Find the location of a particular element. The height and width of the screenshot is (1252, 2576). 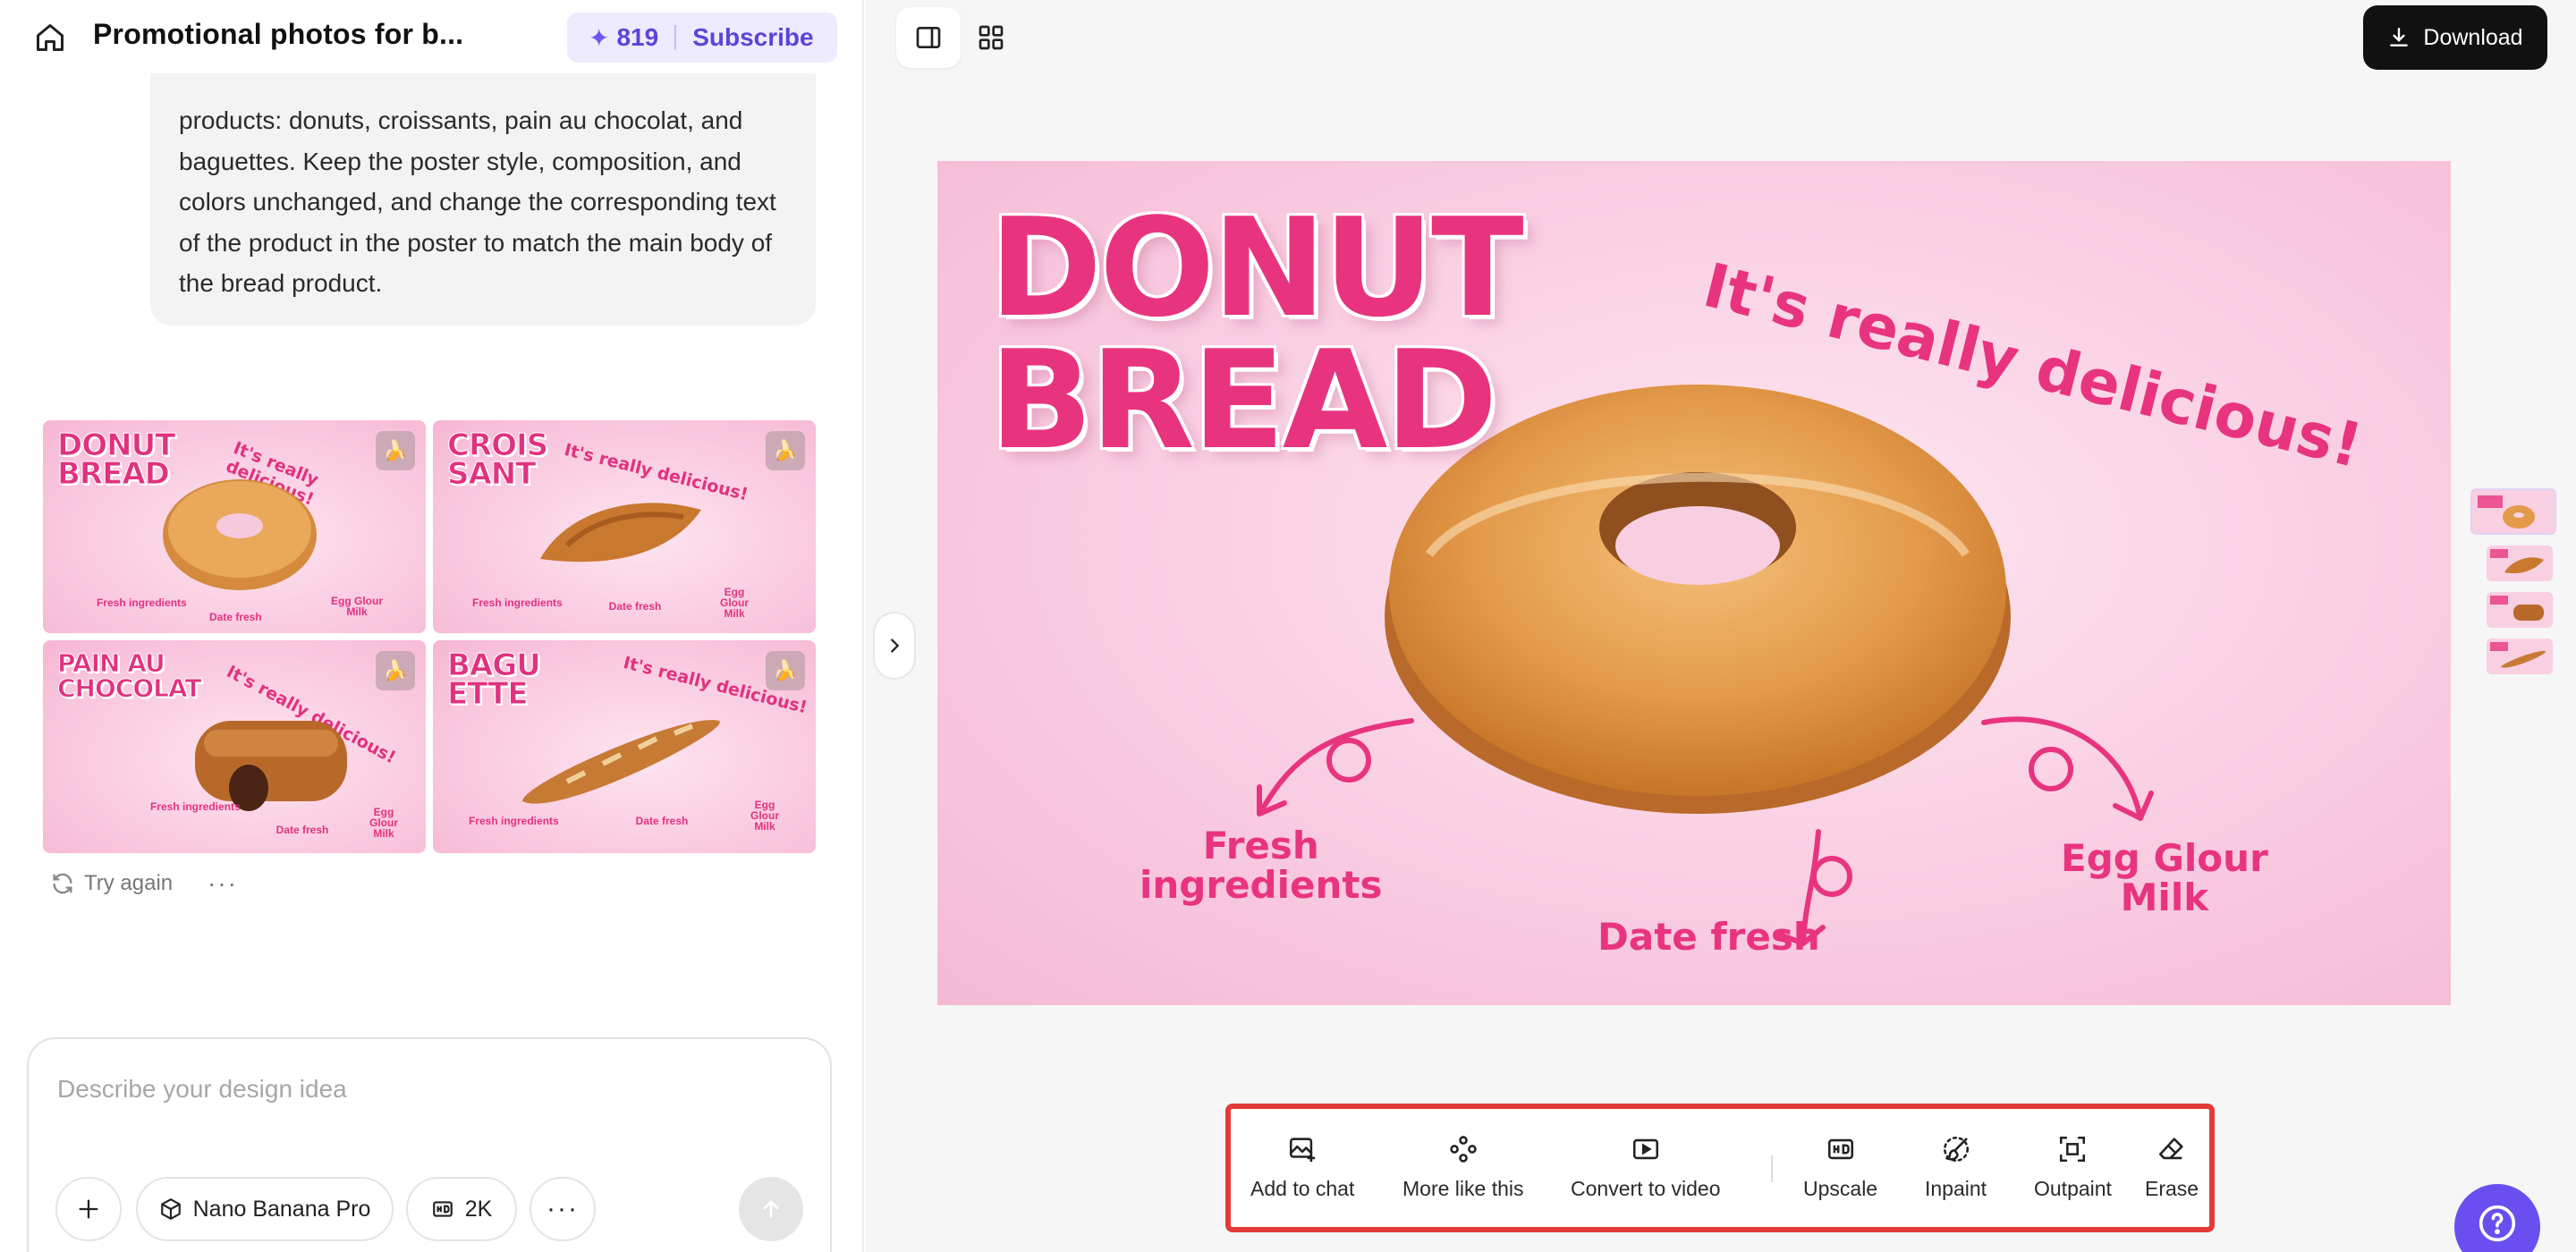

home-icon is located at coordinates (50, 37).